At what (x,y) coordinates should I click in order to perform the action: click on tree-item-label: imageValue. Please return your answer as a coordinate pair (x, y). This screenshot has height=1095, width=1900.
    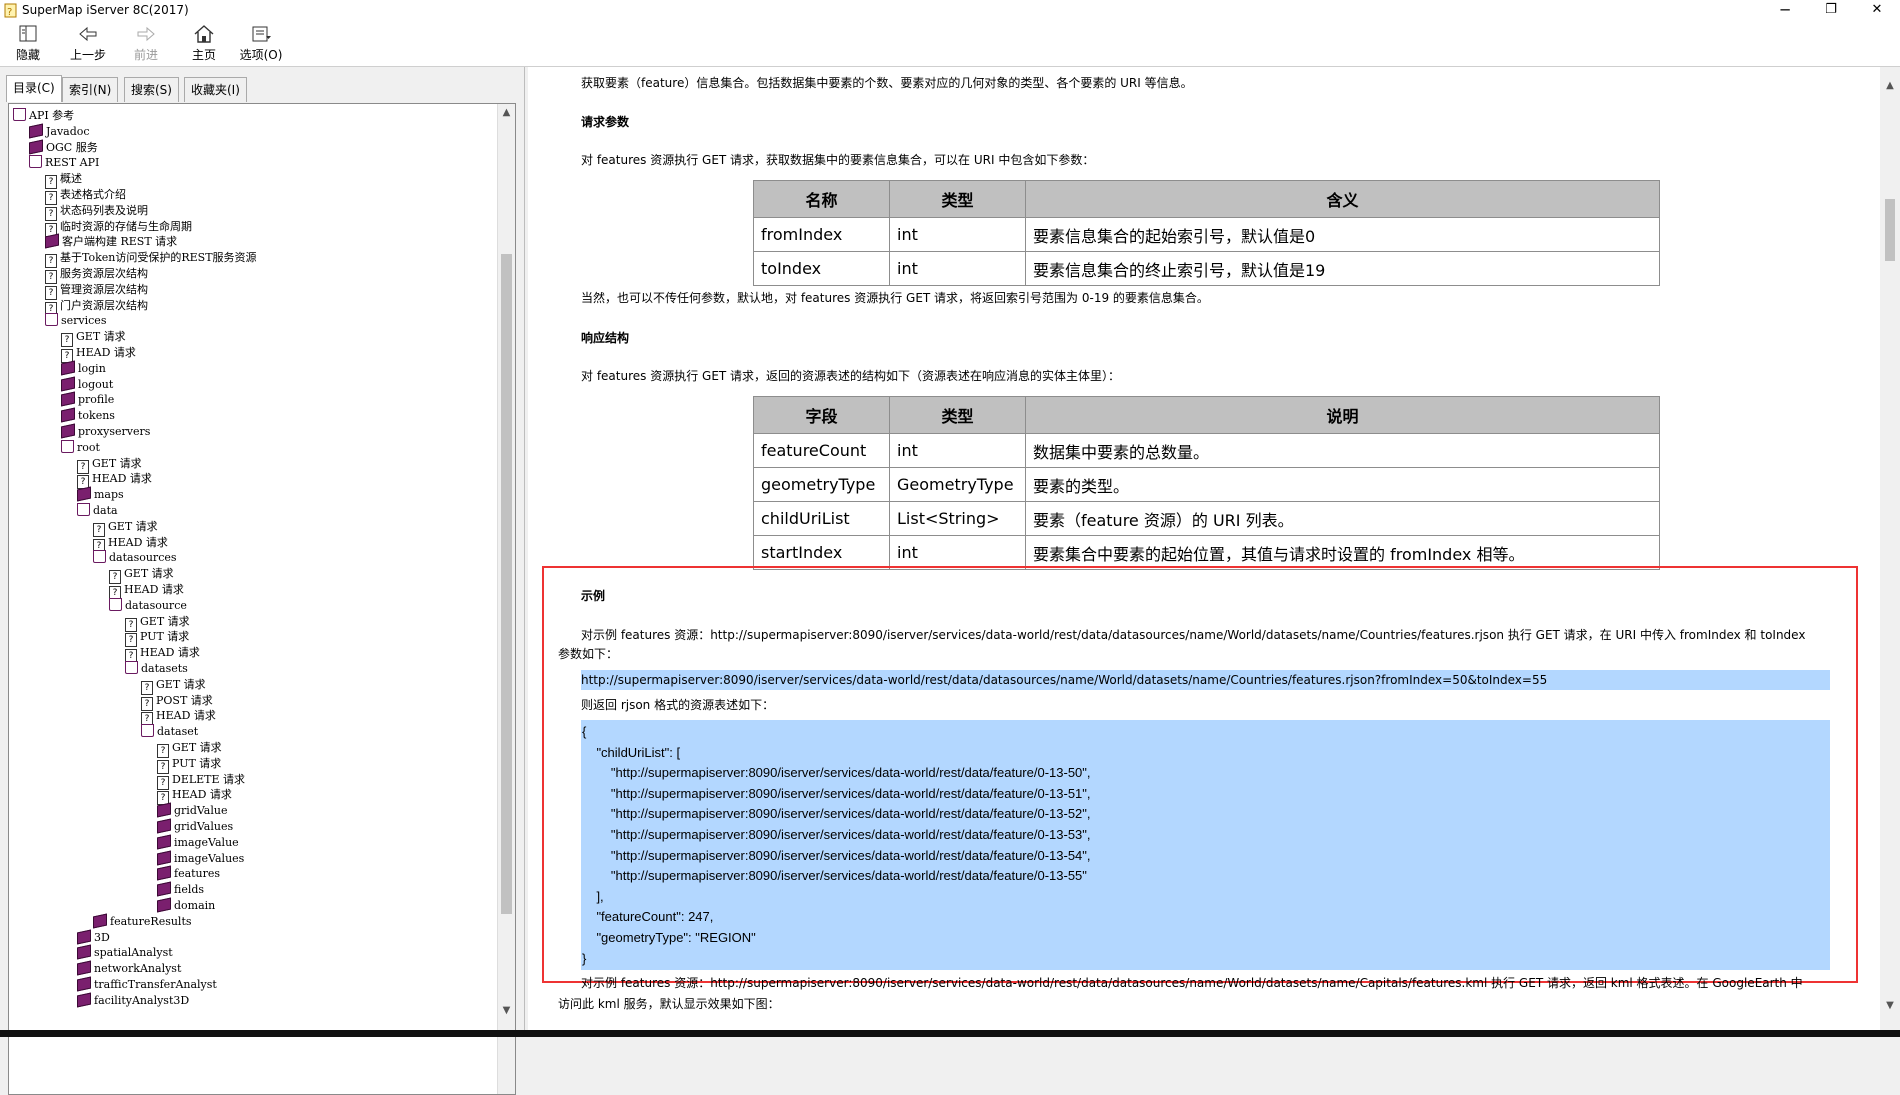
    Looking at the image, I should click on (206, 842).